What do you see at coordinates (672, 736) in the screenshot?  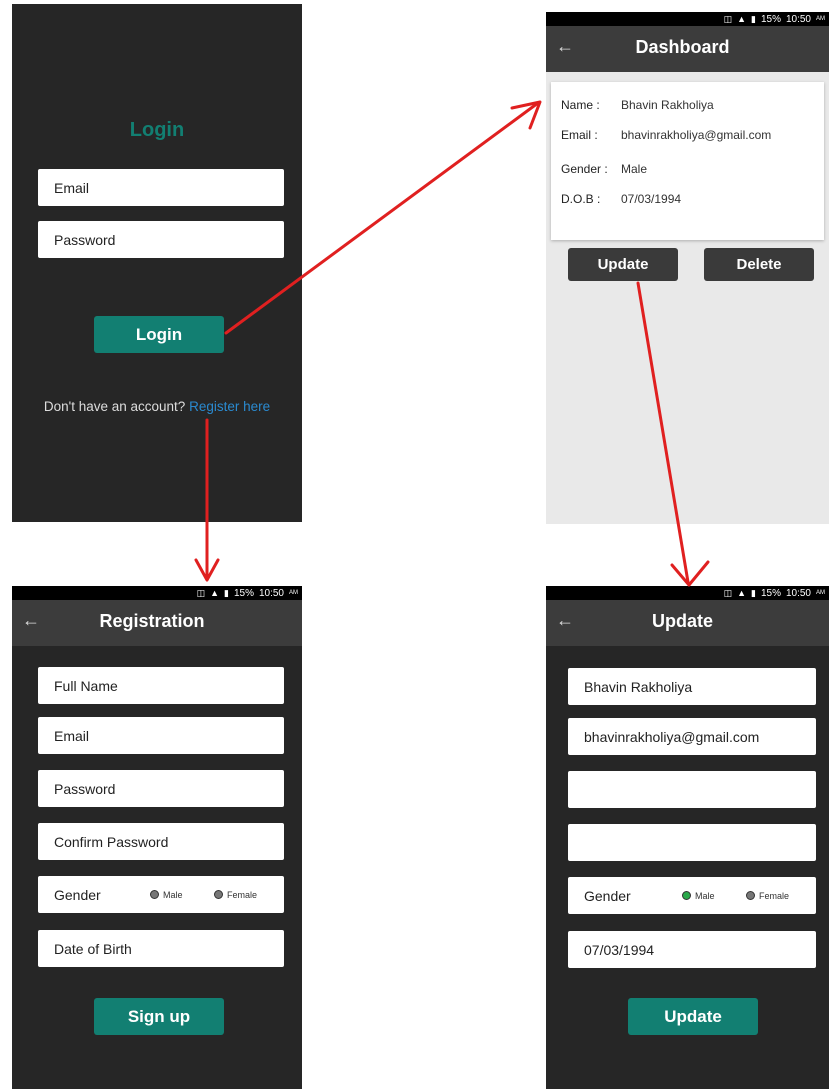 I see `email-input-value: bhavinrakholiya@gmail.com` at bounding box center [672, 736].